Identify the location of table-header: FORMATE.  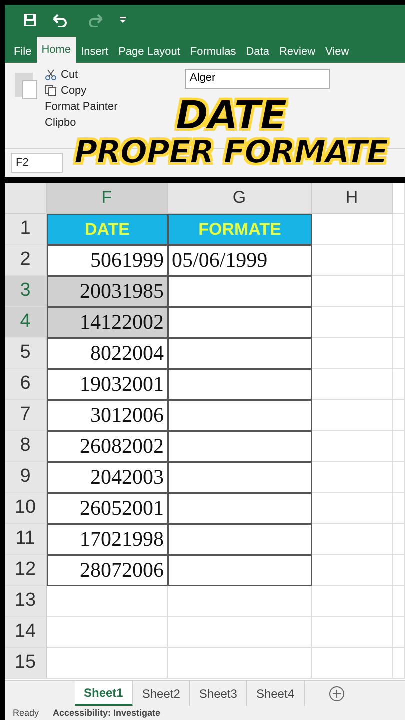
(240, 229).